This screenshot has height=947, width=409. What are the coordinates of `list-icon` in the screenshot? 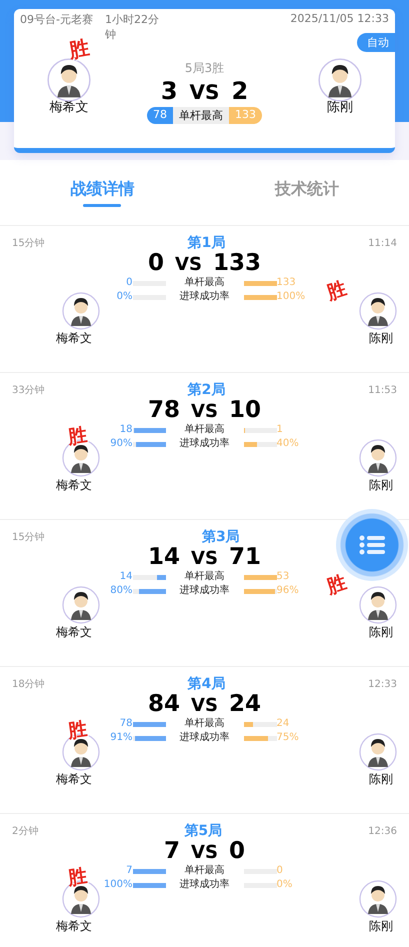 It's located at (372, 545).